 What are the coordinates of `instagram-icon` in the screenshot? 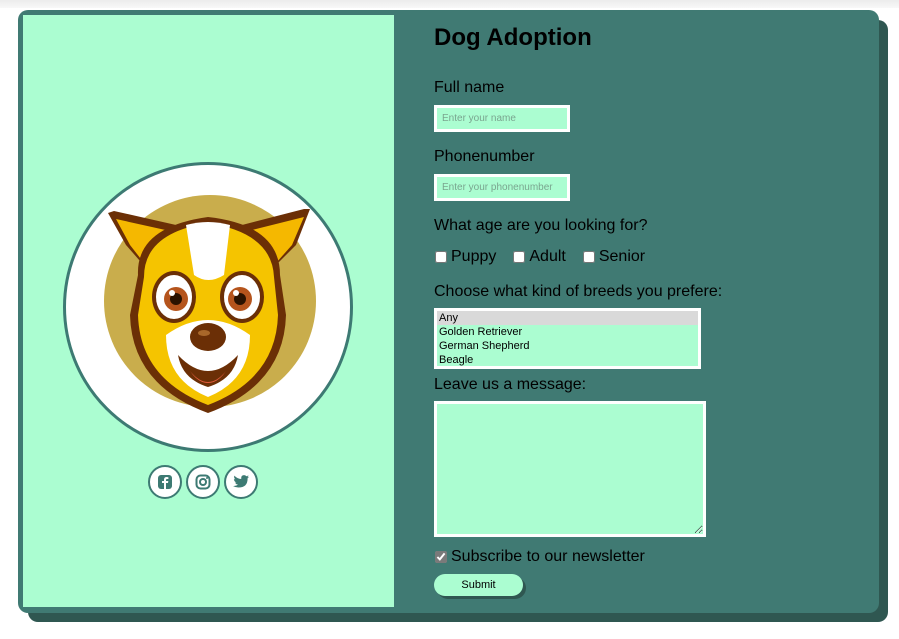 It's located at (203, 482).